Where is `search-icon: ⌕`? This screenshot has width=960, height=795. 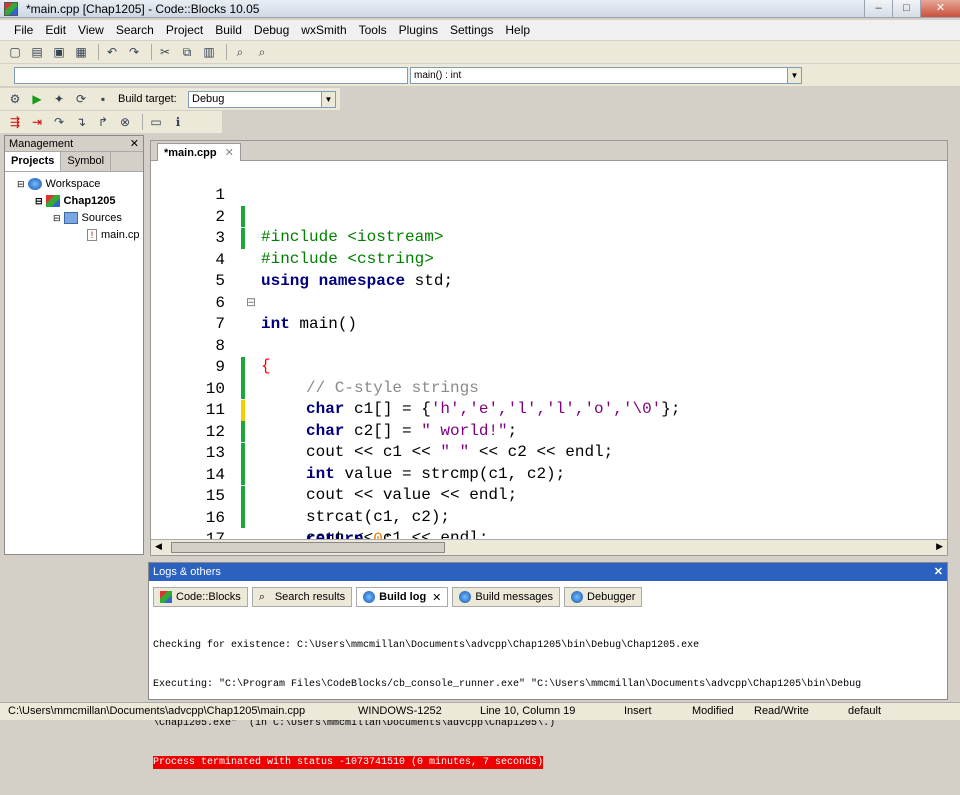
search-icon: ⌕ is located at coordinates (261, 597).